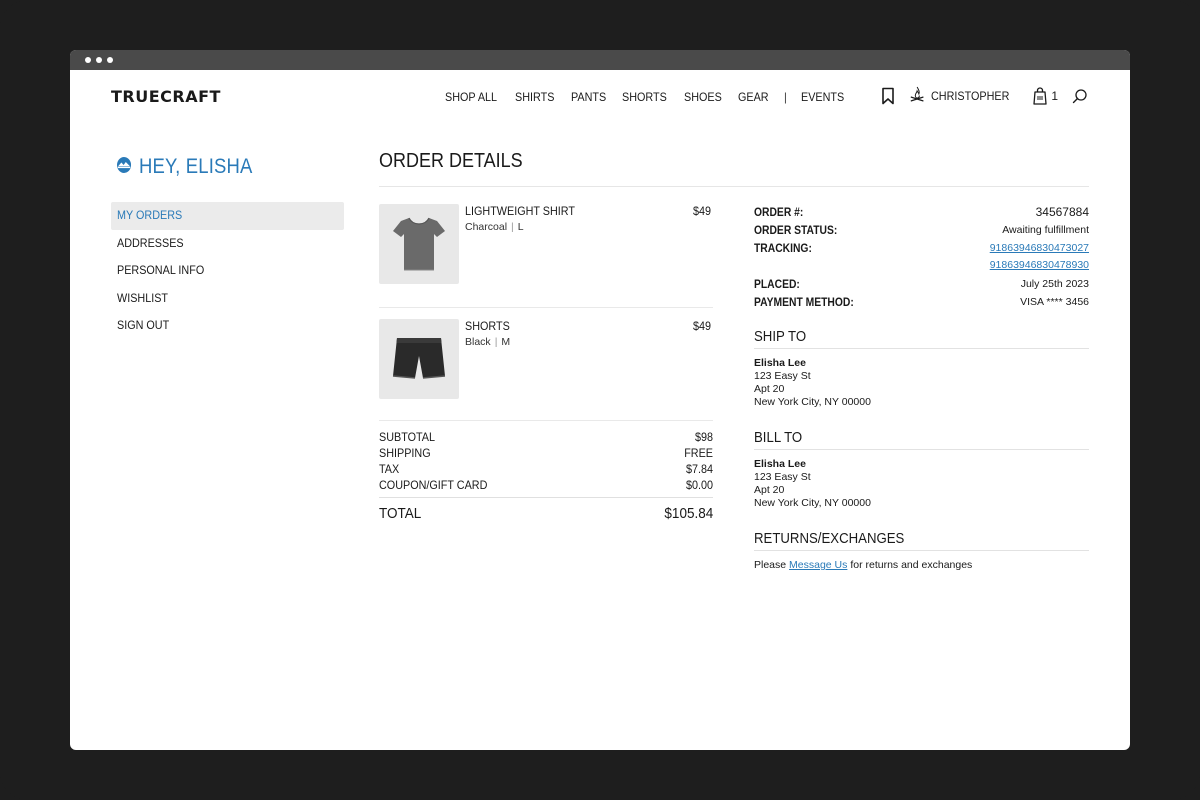 This screenshot has height=800, width=1200. Describe the element at coordinates (471, 97) in the screenshot. I see `nav-shop-all: SHOP ALL` at that location.